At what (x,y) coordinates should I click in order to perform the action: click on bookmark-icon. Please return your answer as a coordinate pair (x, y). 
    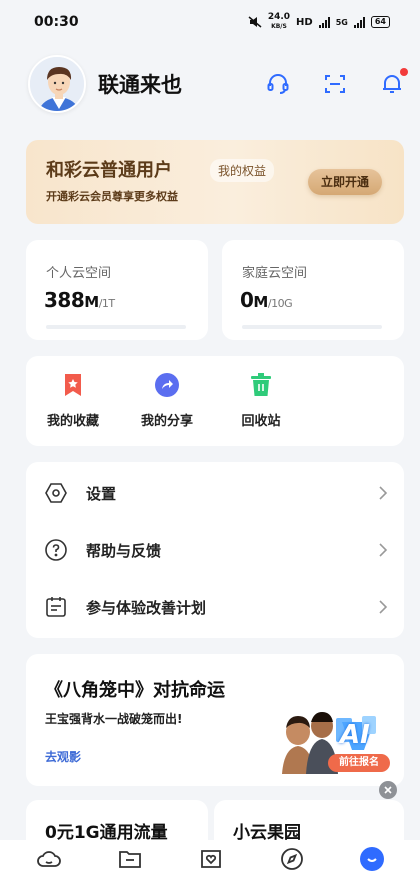
    Looking at the image, I should click on (73, 385).